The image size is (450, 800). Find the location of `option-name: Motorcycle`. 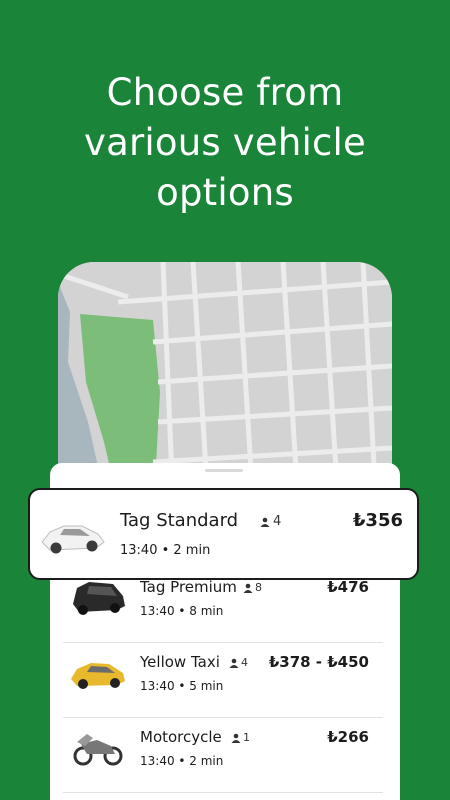

option-name: Motorcycle is located at coordinates (181, 737).